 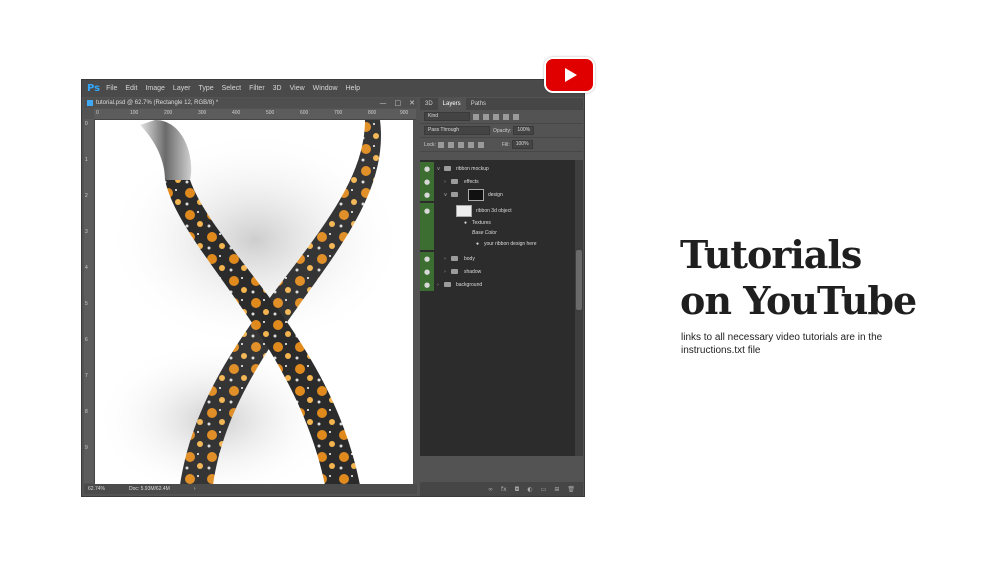 I want to click on new-group-icon: ▭, so click(x=544, y=489).